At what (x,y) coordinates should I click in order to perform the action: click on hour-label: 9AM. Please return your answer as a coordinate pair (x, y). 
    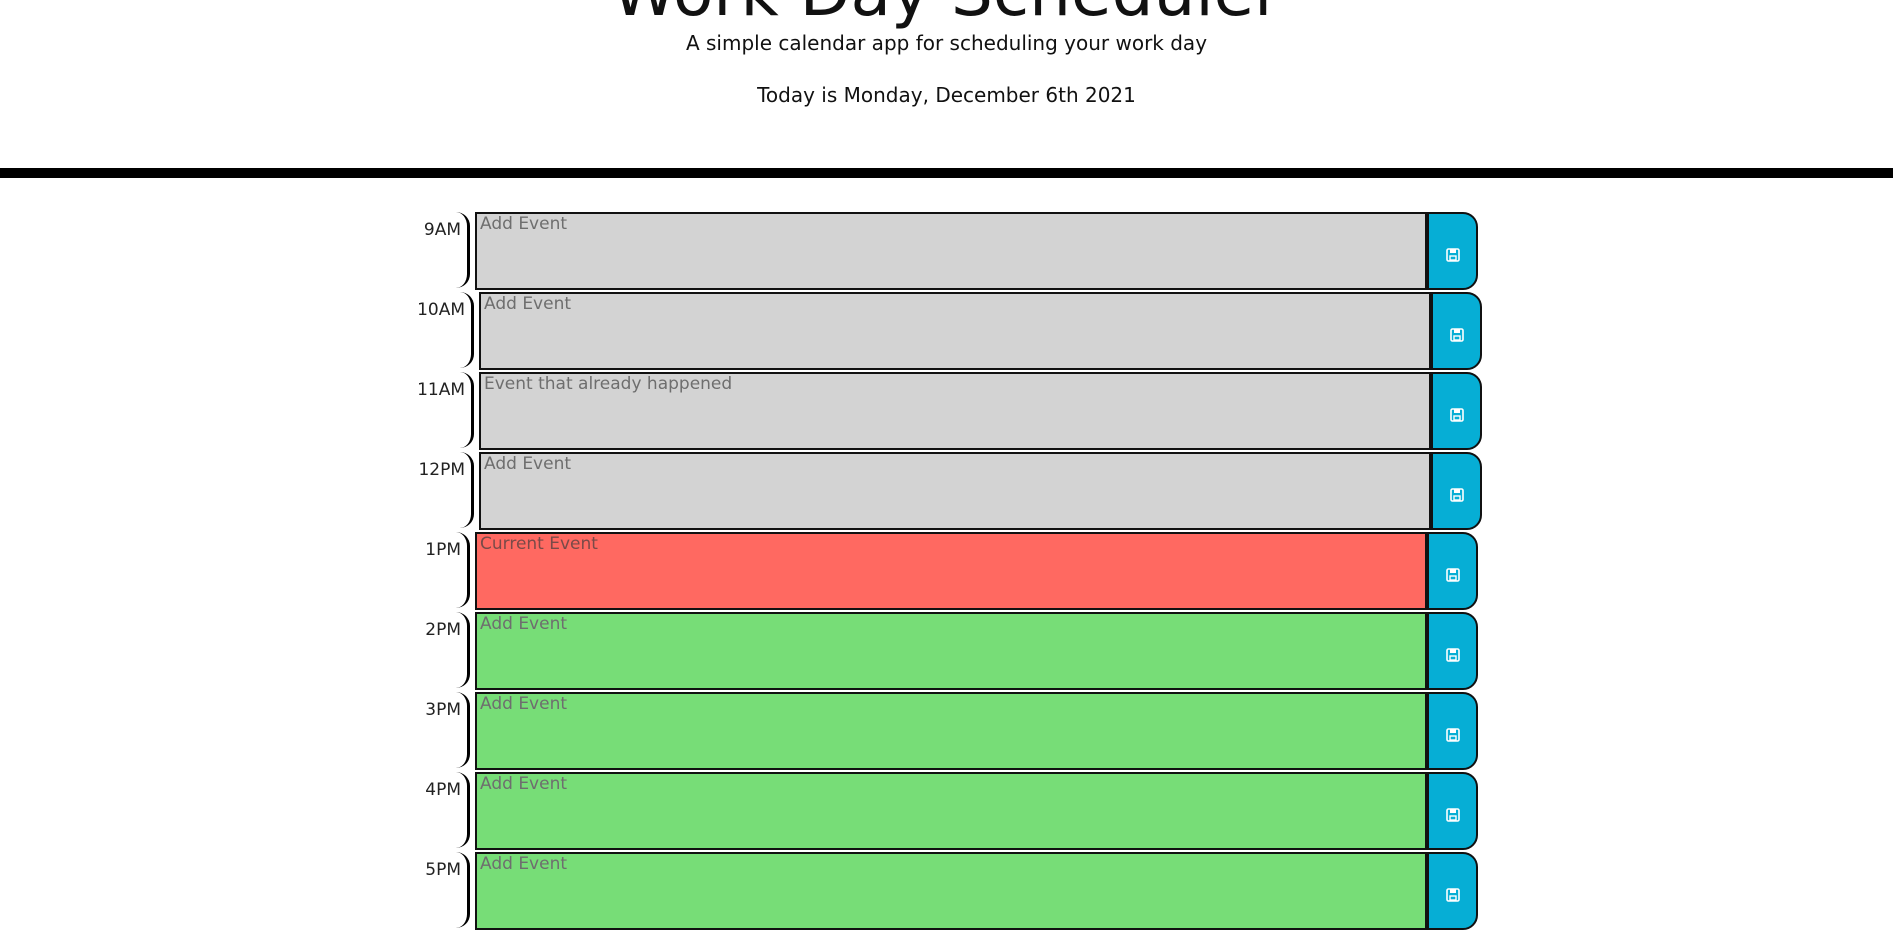
    Looking at the image, I should click on (435, 250).